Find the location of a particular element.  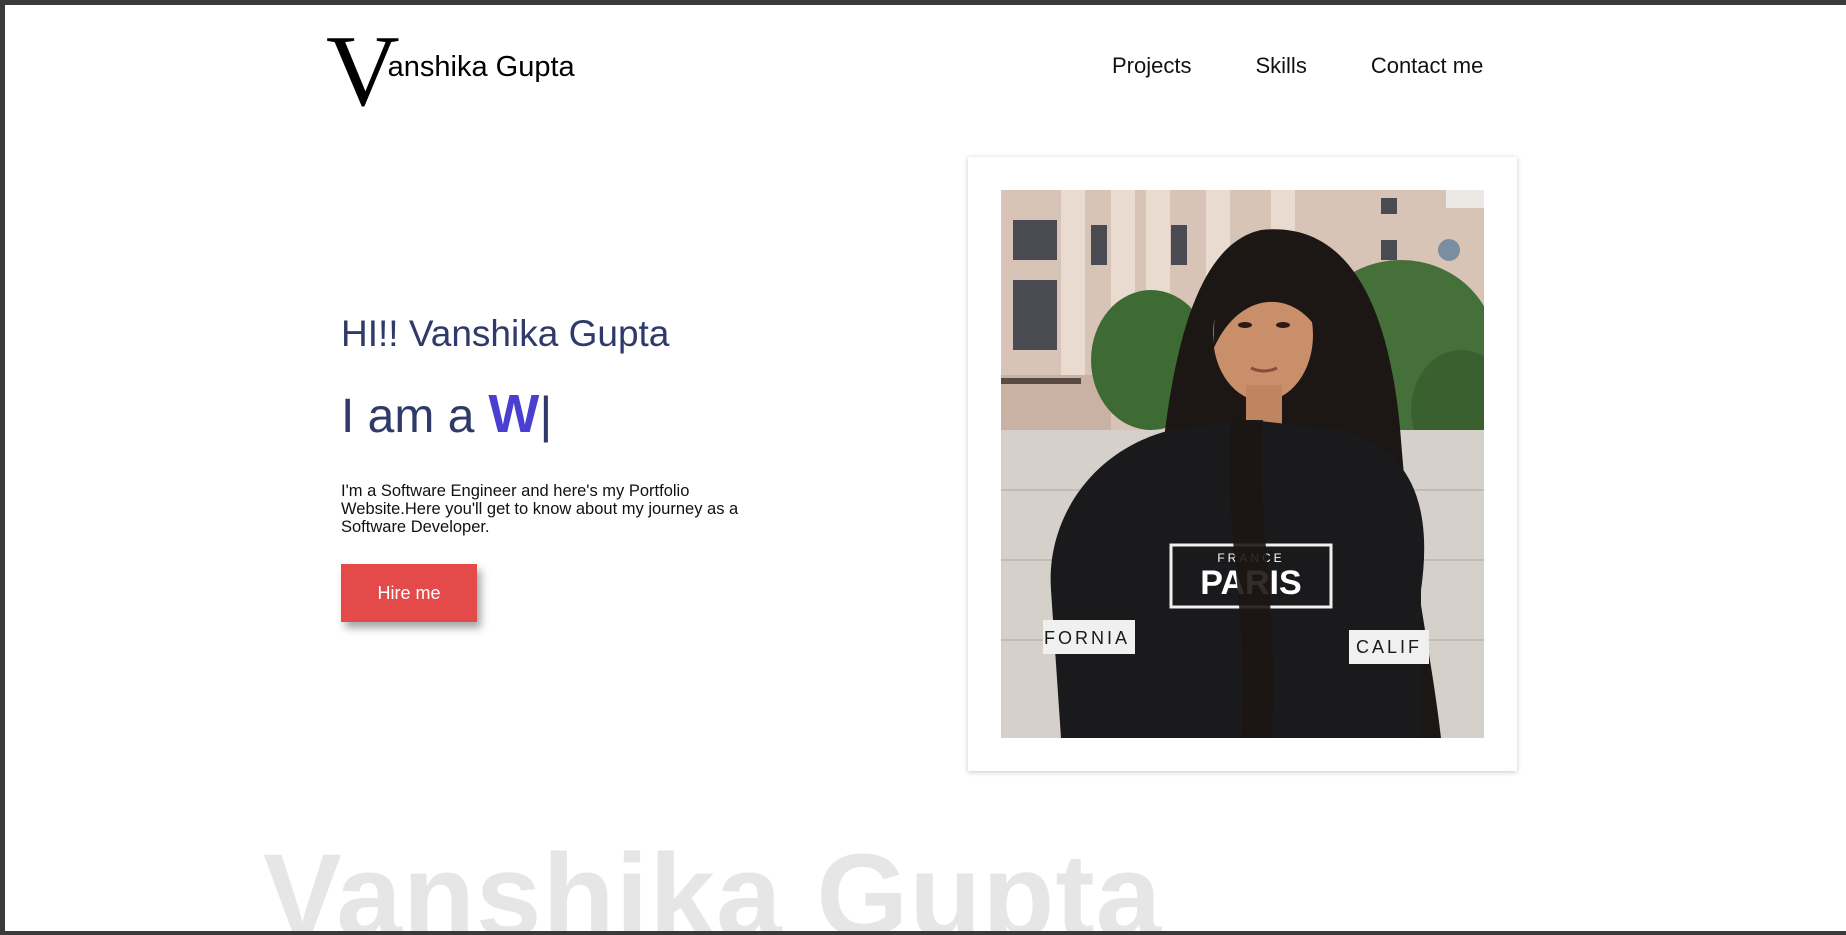

nav-projects-link: Projects is located at coordinates (1151, 66).